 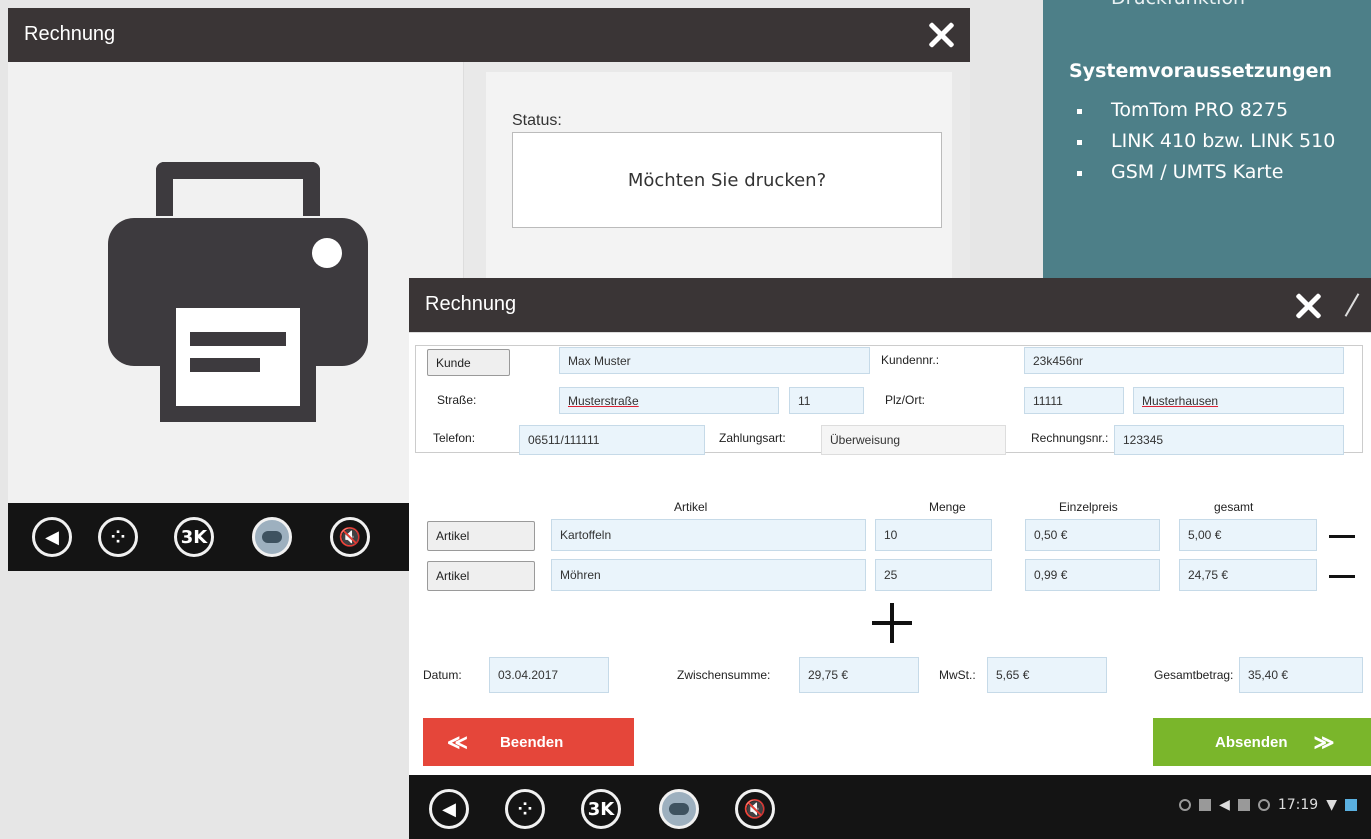 I want to click on status-message-box: Möchten Sie drucken?, so click(x=727, y=180).